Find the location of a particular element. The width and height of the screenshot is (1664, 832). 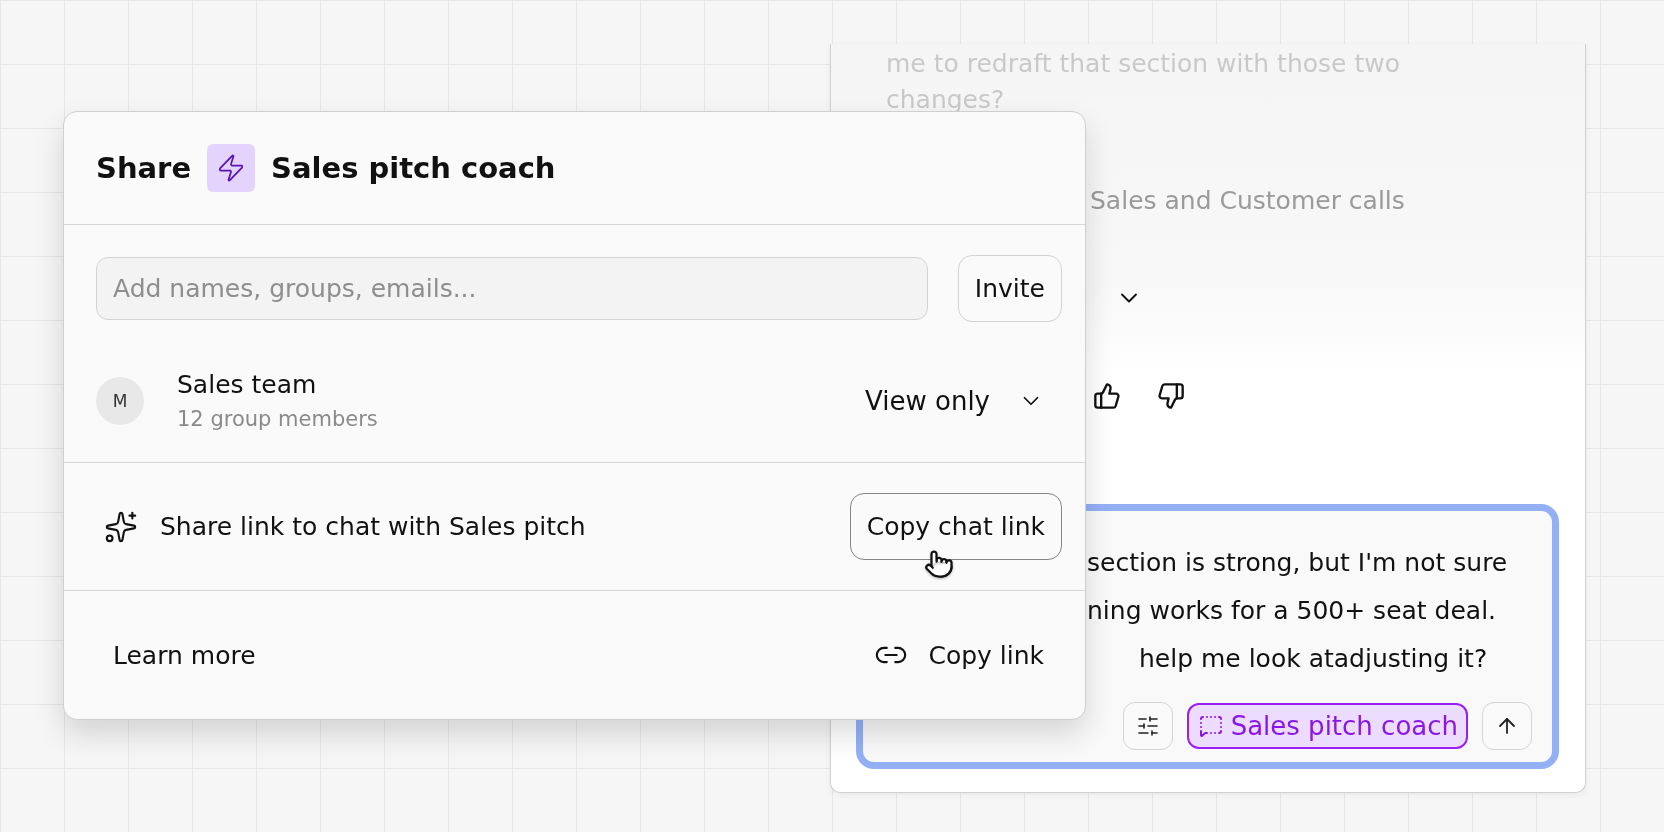

hand-cursor-icon is located at coordinates (939, 564).